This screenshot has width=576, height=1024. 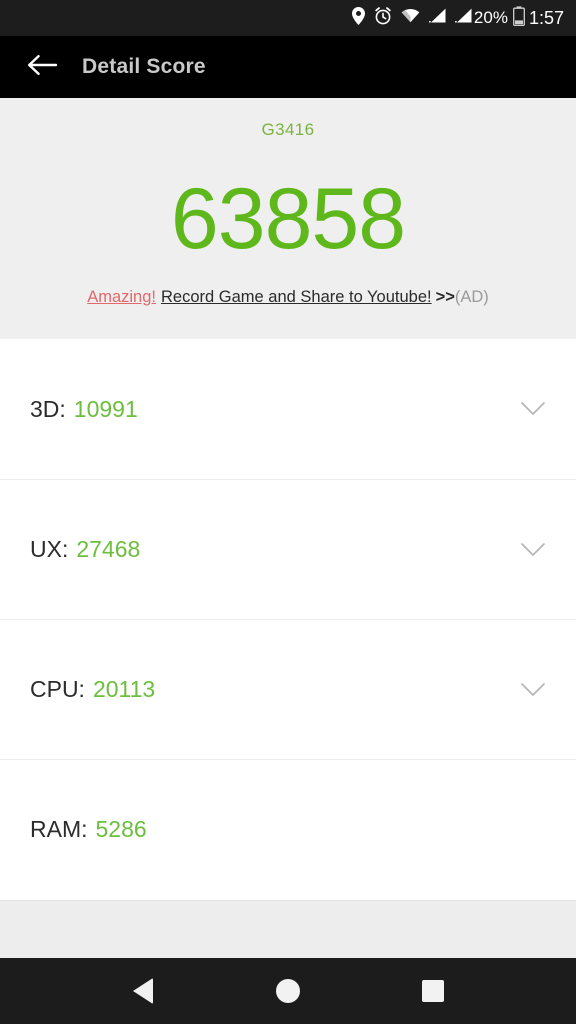 I want to click on table-row: UX: 27468, so click(x=288, y=549).